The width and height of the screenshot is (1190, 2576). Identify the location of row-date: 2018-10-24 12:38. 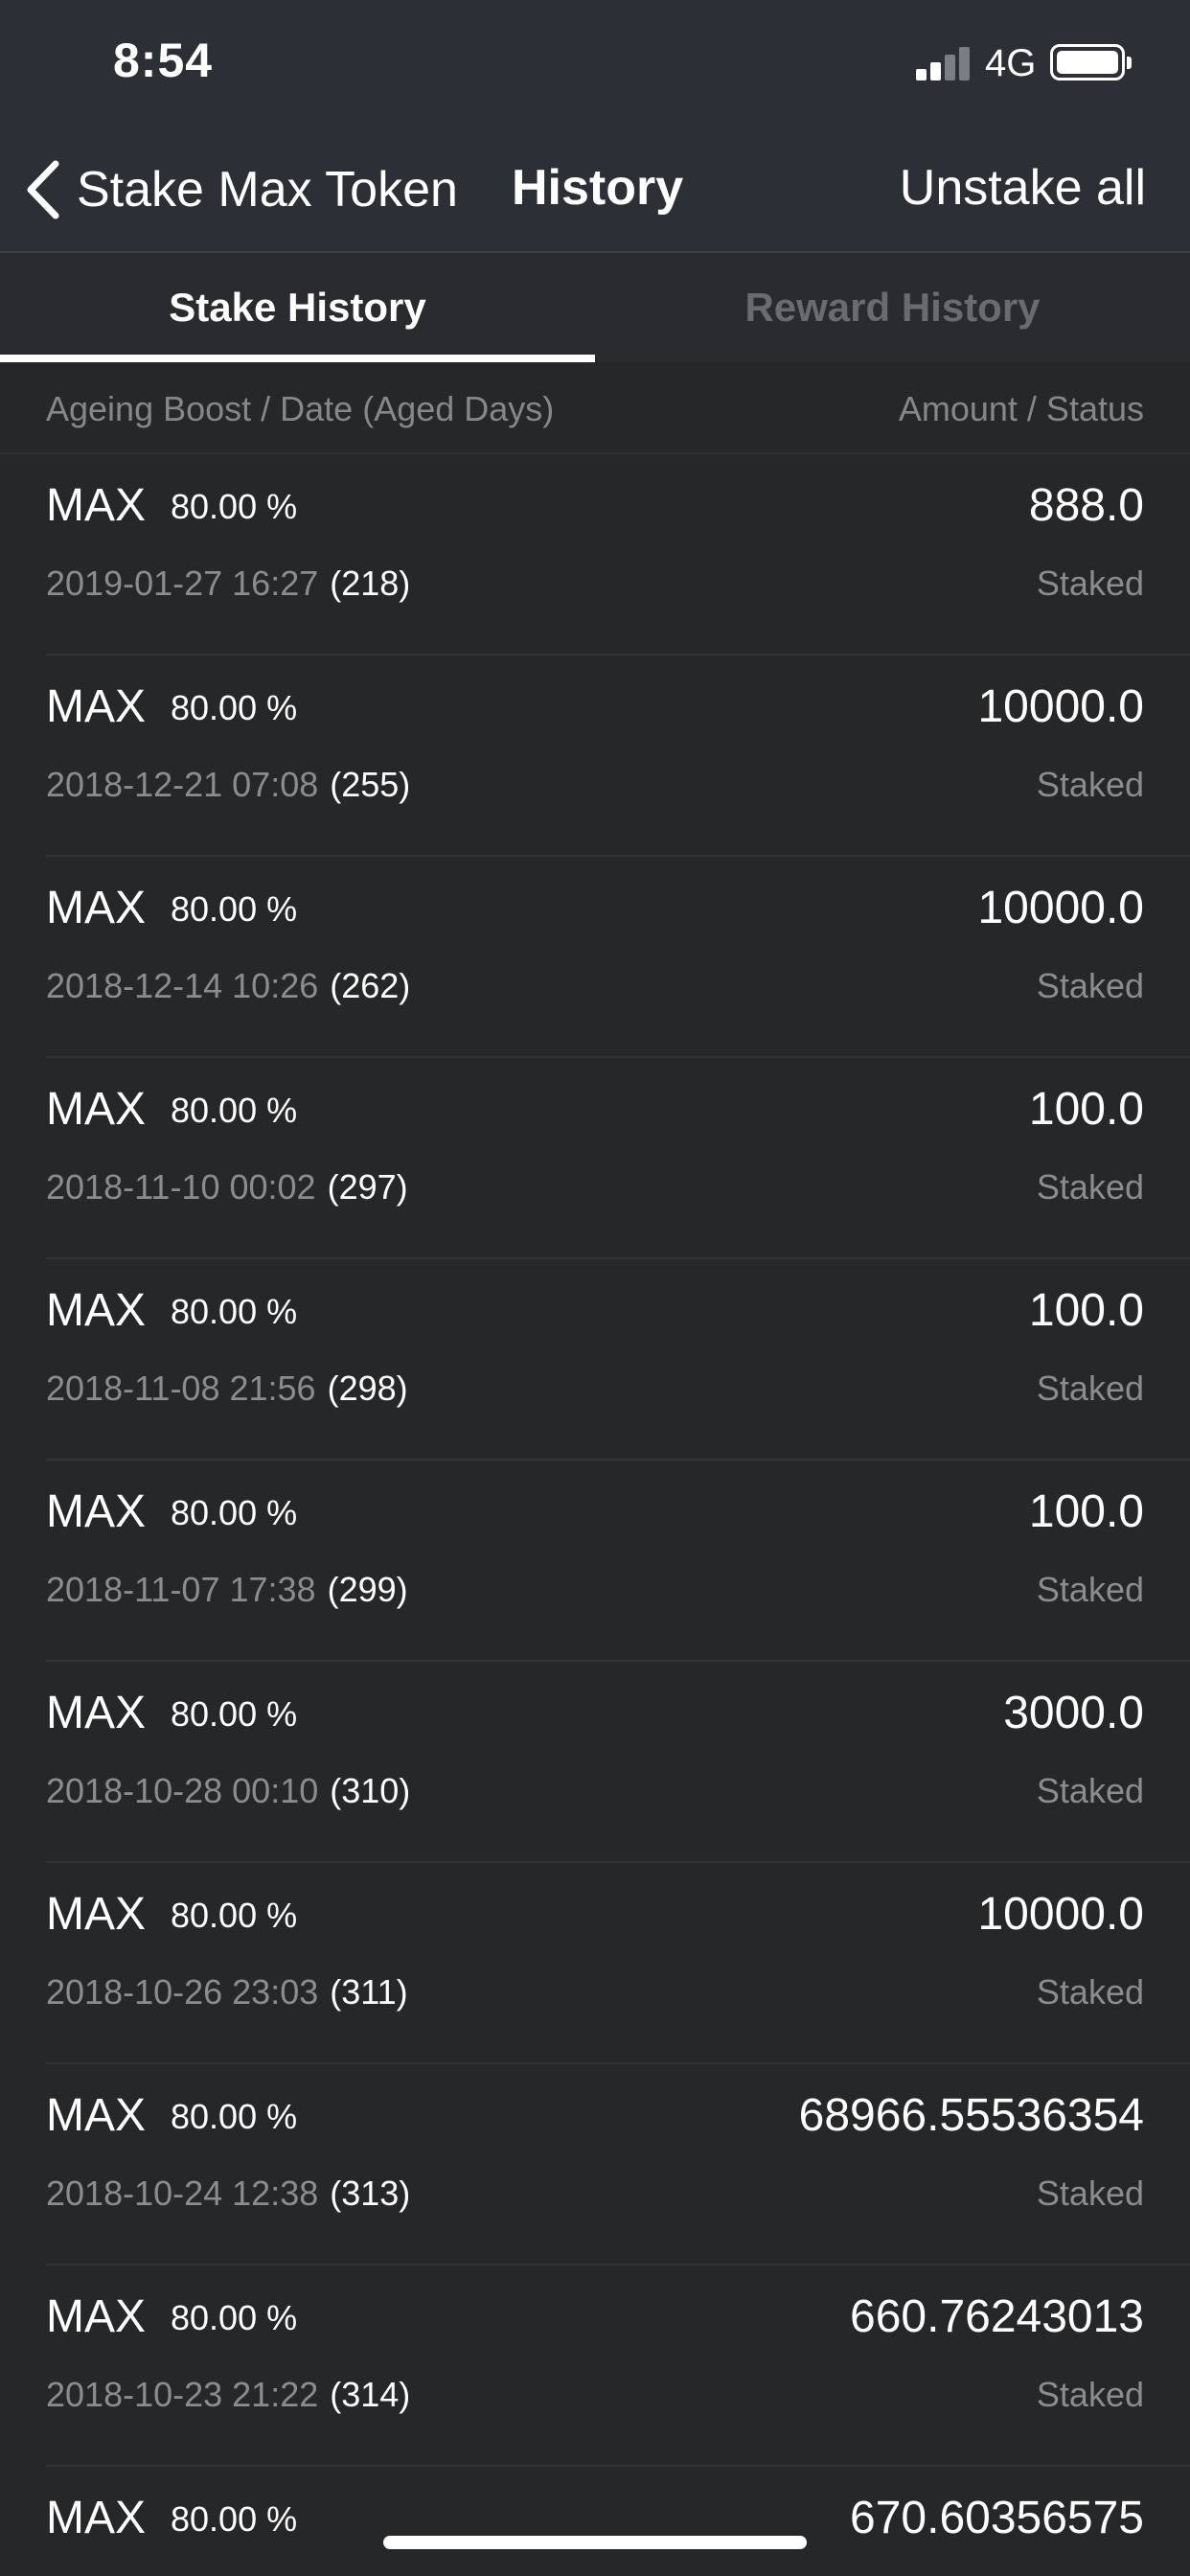
(183, 2193).